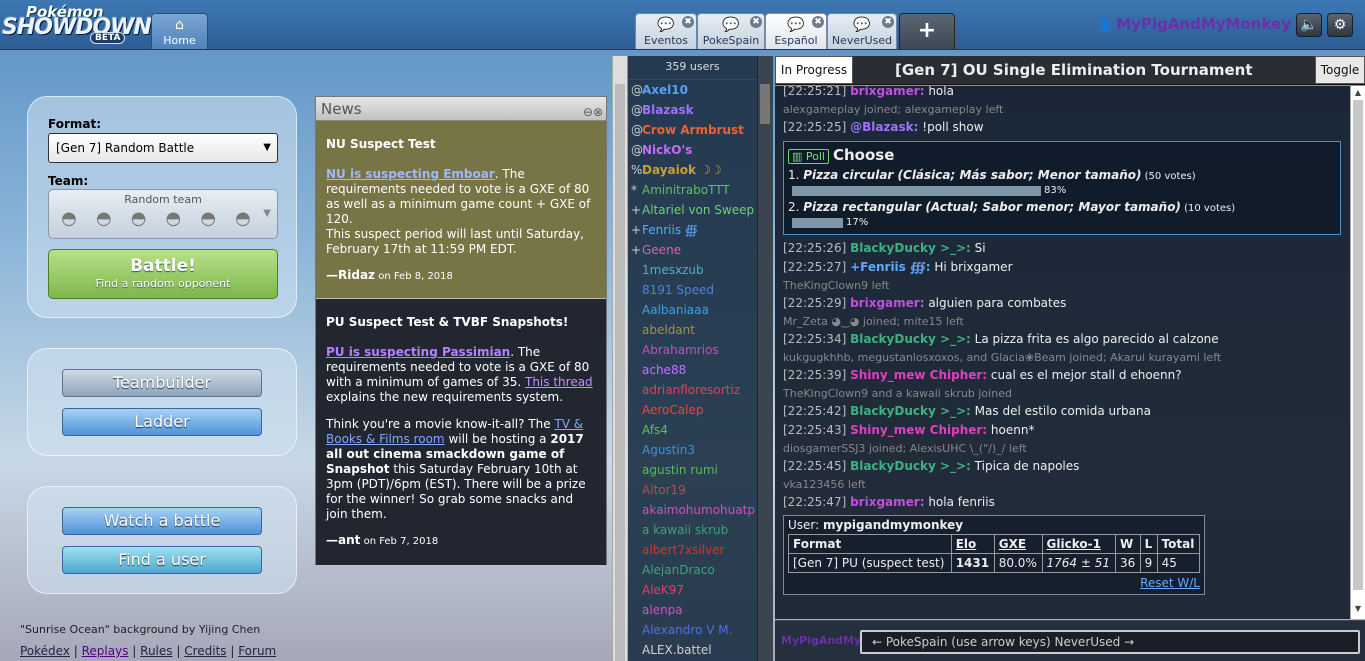 The height and width of the screenshot is (661, 1365). I want to click on user-list-item: Aalbaniaaa, so click(692, 310).